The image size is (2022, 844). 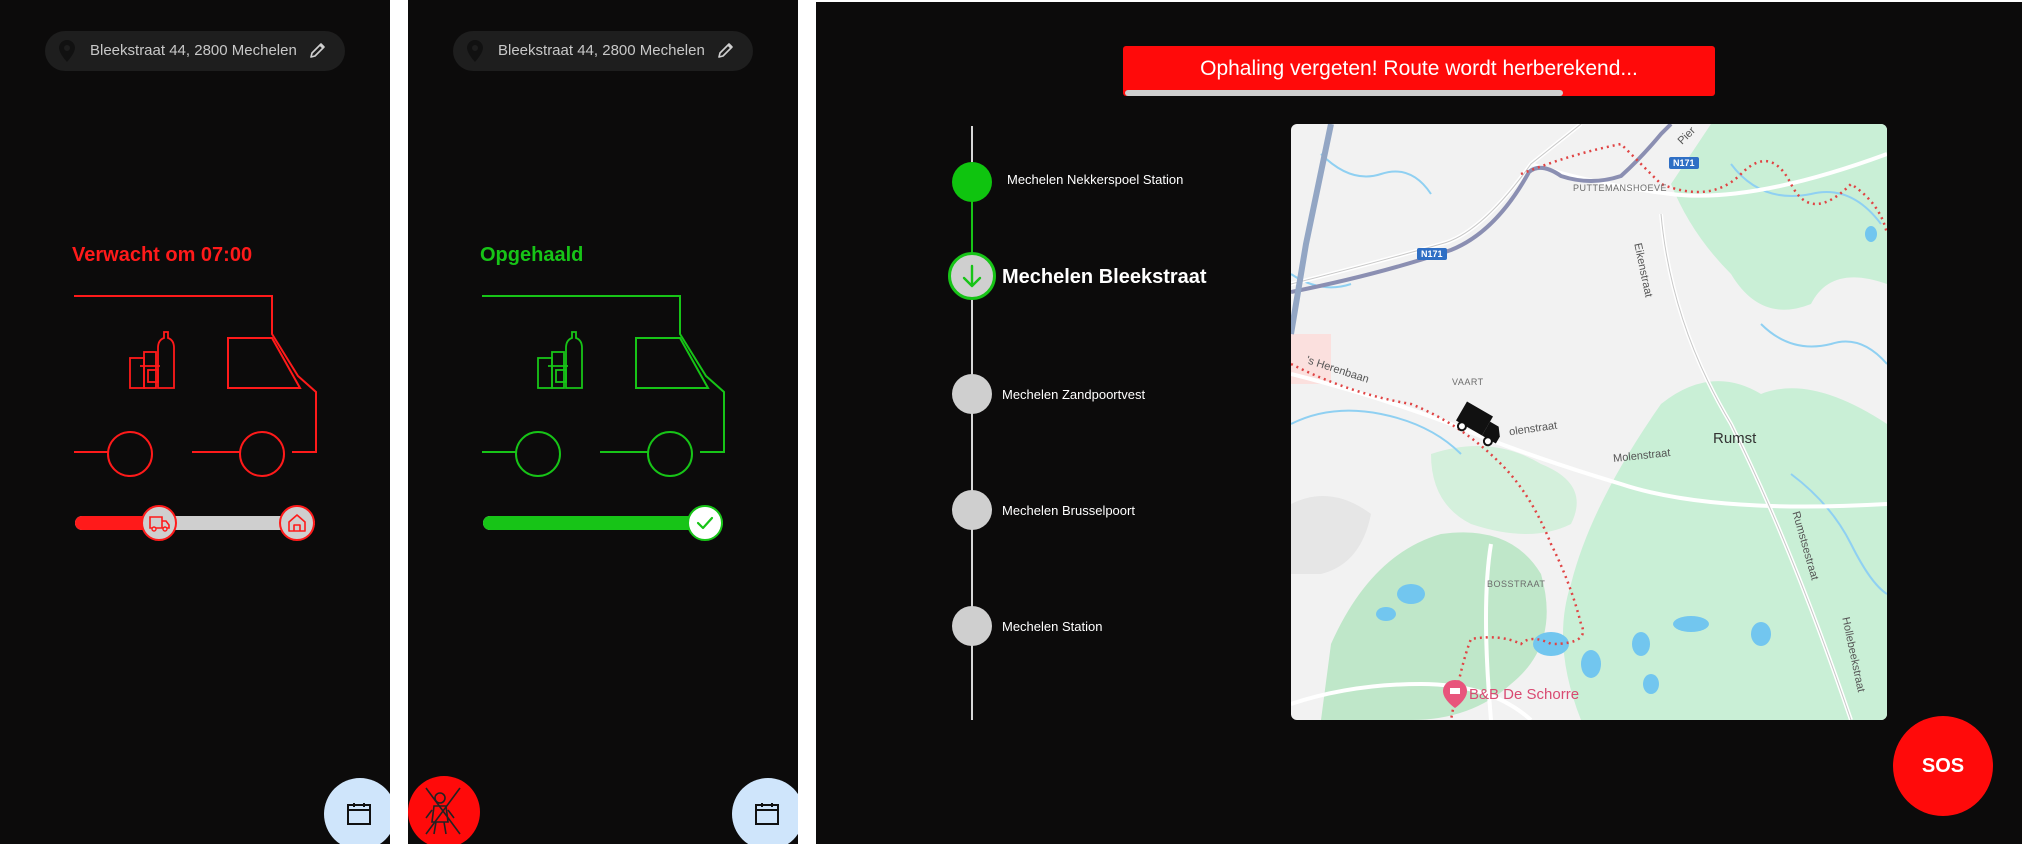 I want to click on map-label-poi: B&B De Schorre, so click(x=1524, y=694).